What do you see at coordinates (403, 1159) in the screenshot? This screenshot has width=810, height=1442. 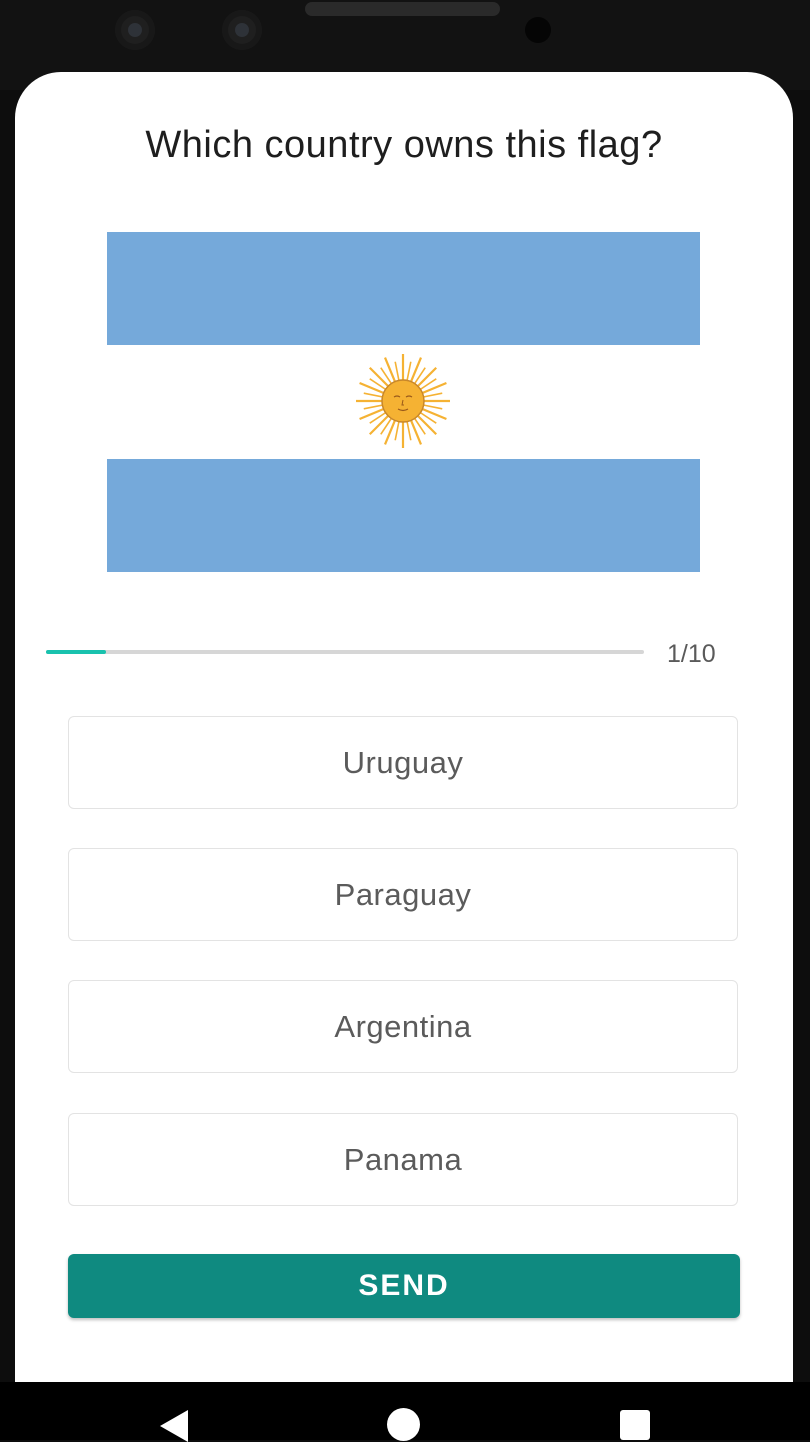 I see `answer-option-panama: Panama` at bounding box center [403, 1159].